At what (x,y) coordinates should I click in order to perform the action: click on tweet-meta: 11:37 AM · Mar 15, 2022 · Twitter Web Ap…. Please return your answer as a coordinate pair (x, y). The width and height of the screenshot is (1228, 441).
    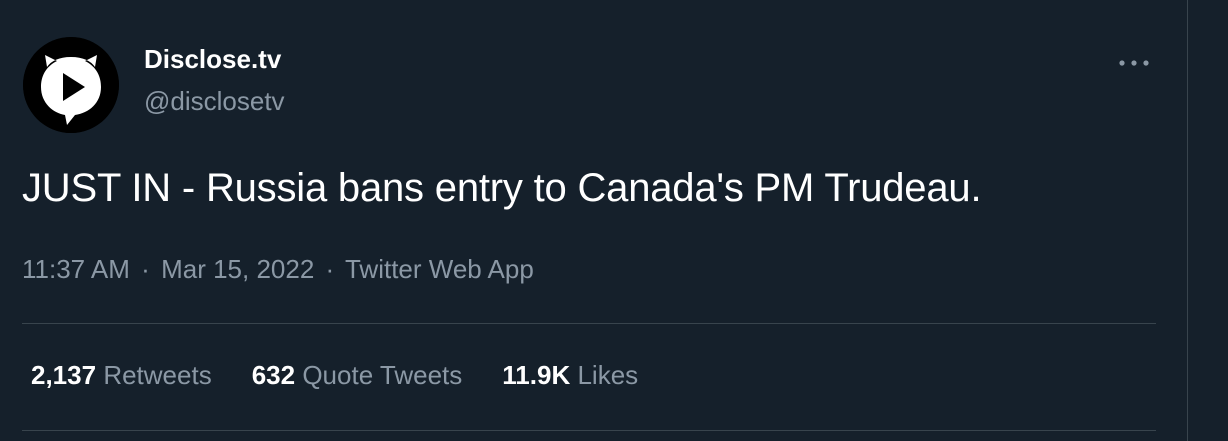
    Looking at the image, I should click on (278, 269).